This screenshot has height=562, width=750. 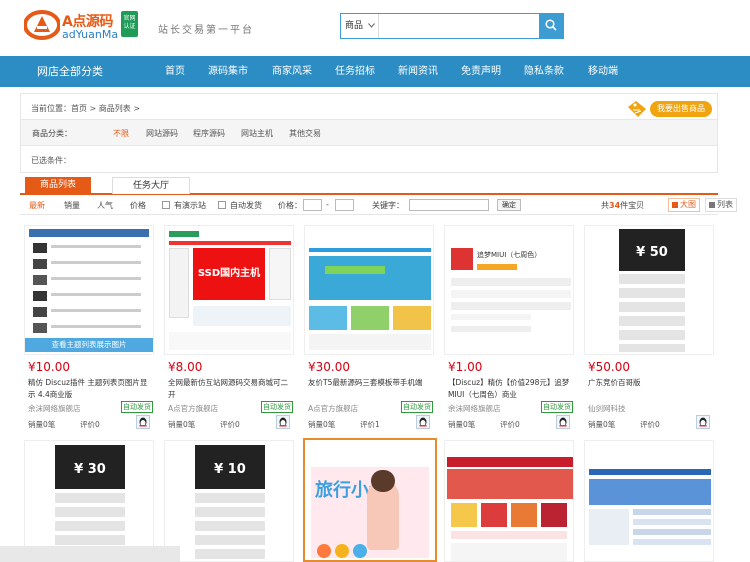 I want to click on search-type-select: 商品, so click(x=360, y=26).